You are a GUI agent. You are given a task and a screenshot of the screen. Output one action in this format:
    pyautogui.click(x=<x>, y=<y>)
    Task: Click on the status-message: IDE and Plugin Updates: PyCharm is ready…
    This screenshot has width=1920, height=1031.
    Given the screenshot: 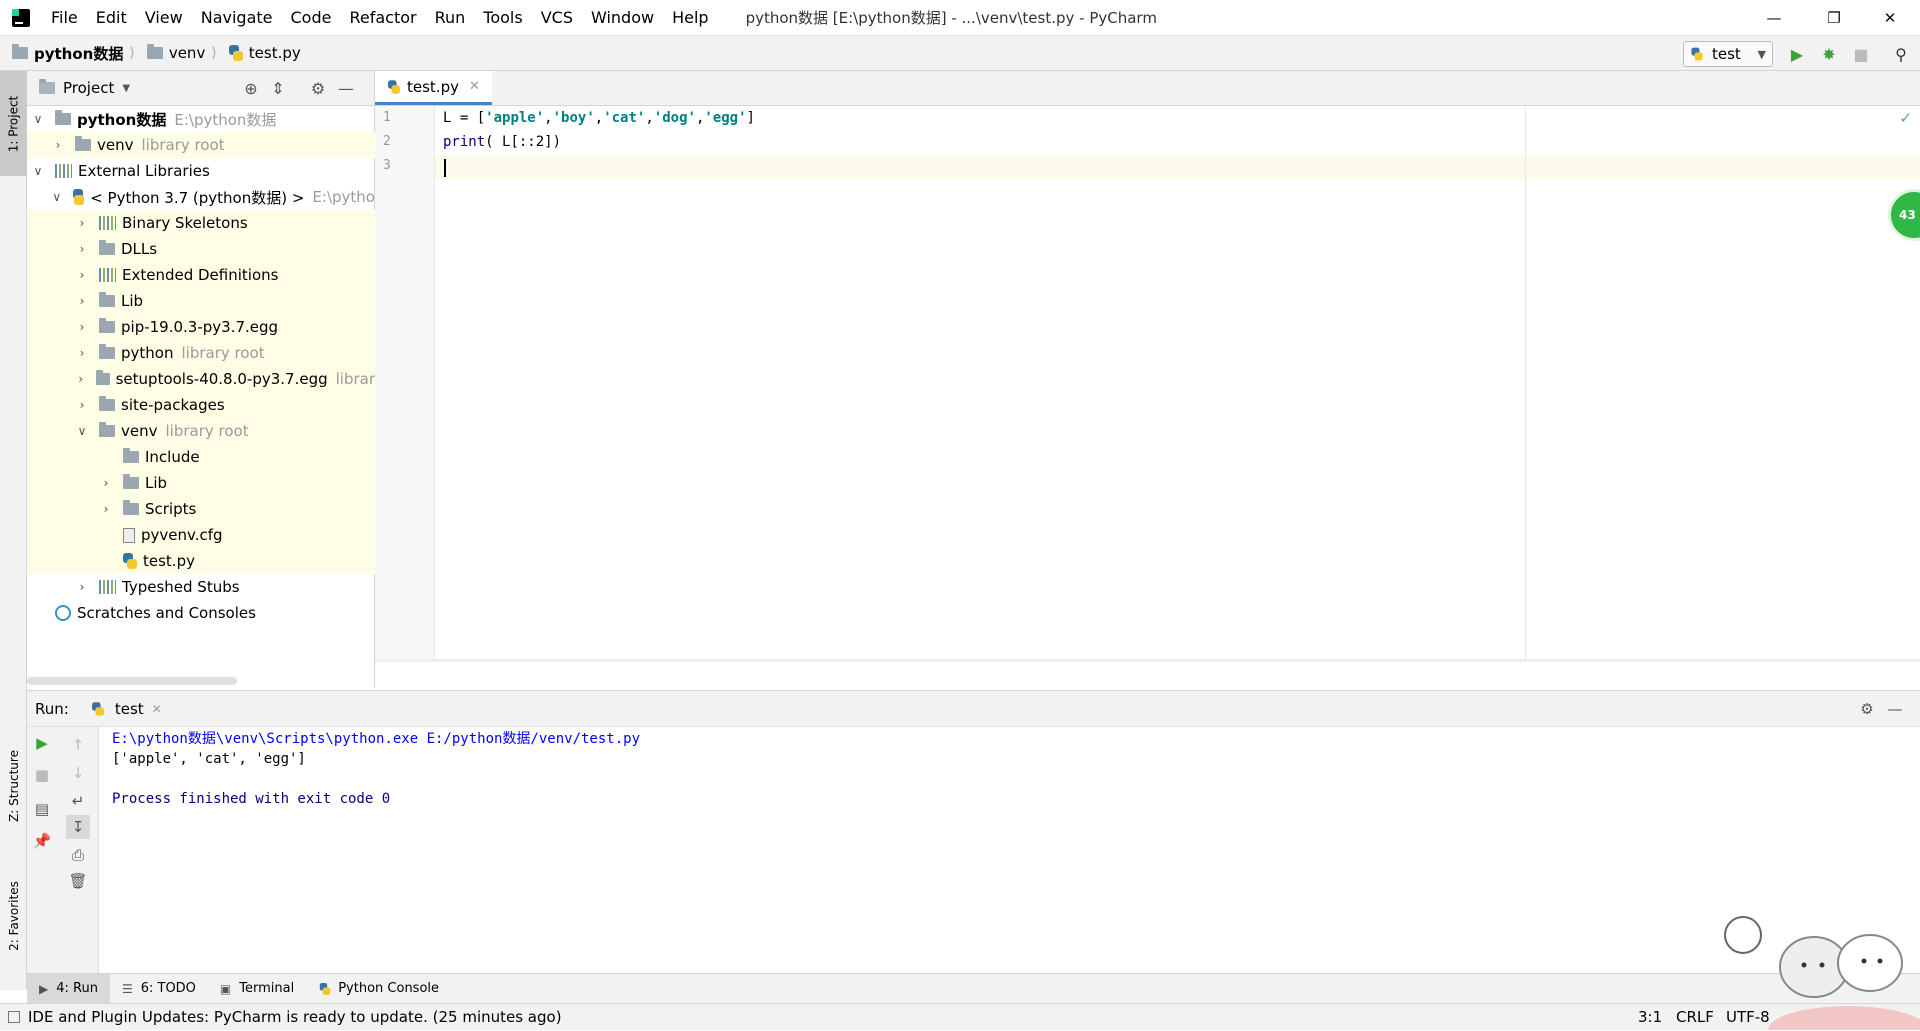 What is the action you would take?
    pyautogui.click(x=295, y=1017)
    